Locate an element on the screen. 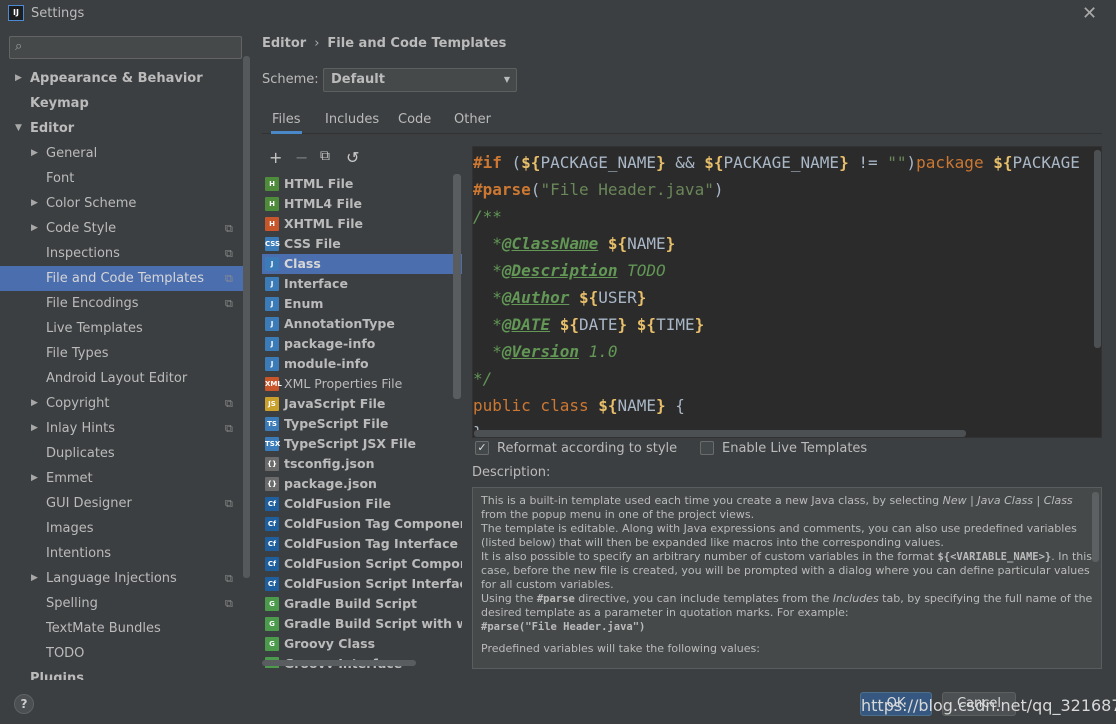 Image resolution: width=1116 pixels, height=724 pixels. tab-code: Code is located at coordinates (414, 120).